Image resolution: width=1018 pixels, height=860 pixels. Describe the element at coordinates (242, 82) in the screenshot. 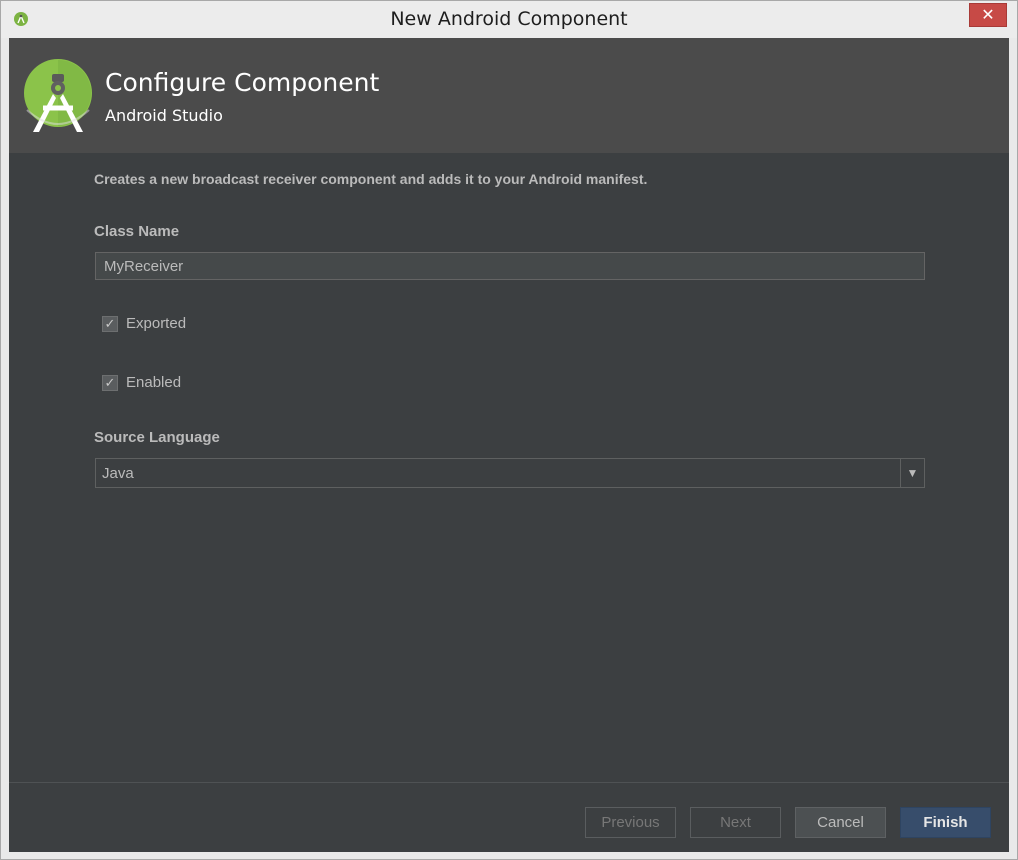

I see `header-title: Configure Component` at that location.